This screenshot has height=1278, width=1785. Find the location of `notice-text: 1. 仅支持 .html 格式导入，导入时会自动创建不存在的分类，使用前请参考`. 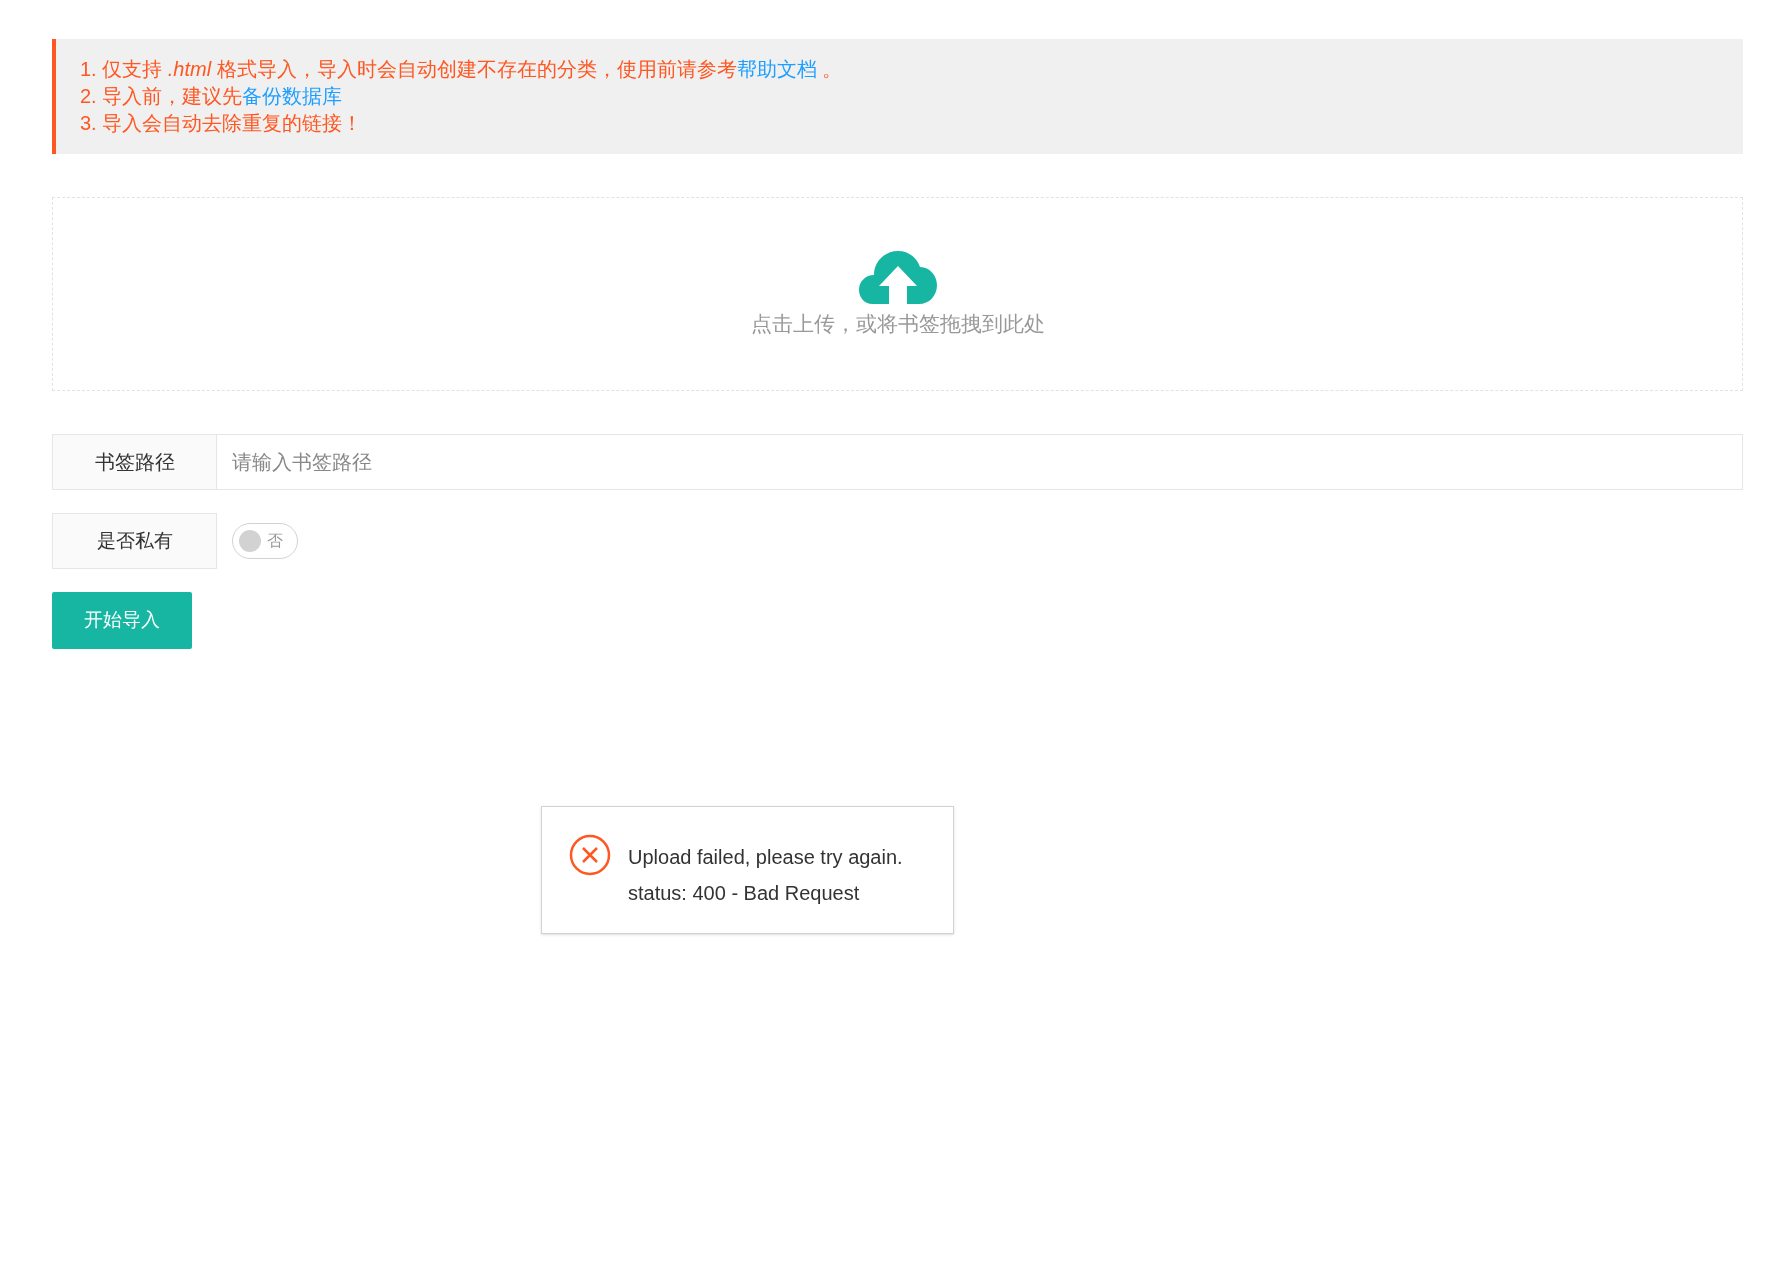

notice-text: 1. 仅支持 .html 格式导入，导入时会自动创建不存在的分类，使用前请参考 is located at coordinates (408, 69).